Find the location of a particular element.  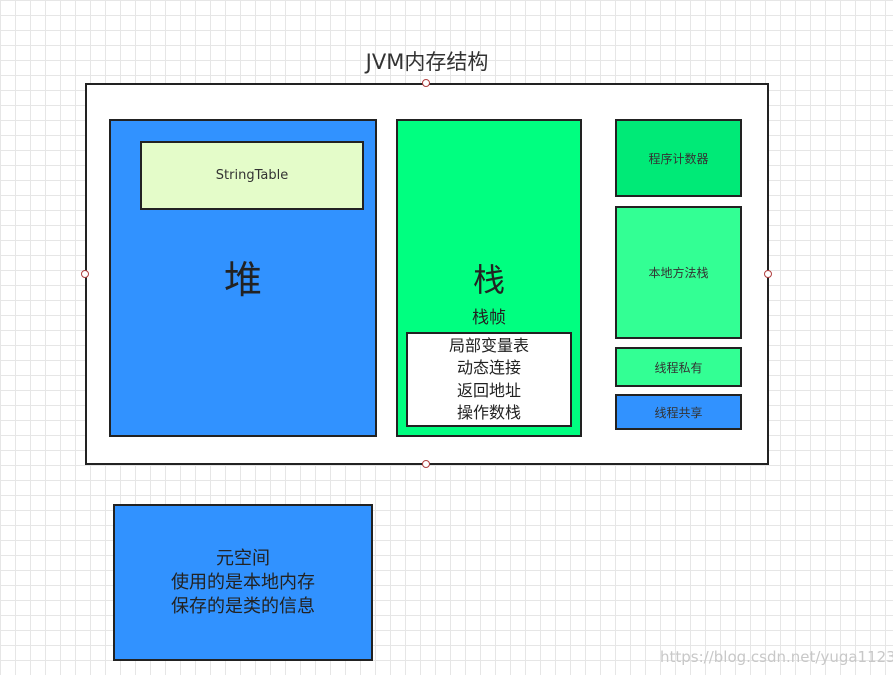

legend-thread-private: 线程私有 is located at coordinates (678, 367).